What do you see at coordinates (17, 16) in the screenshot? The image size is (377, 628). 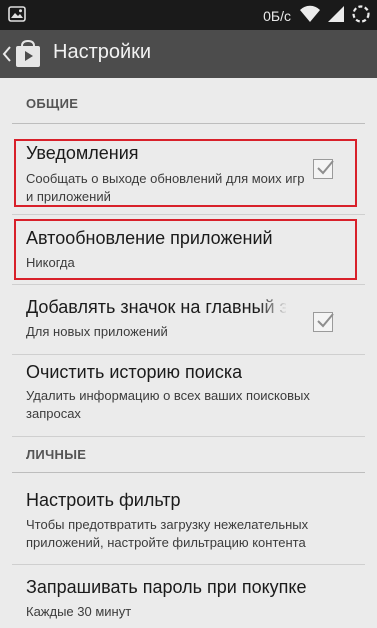 I see `image-icon` at bounding box center [17, 16].